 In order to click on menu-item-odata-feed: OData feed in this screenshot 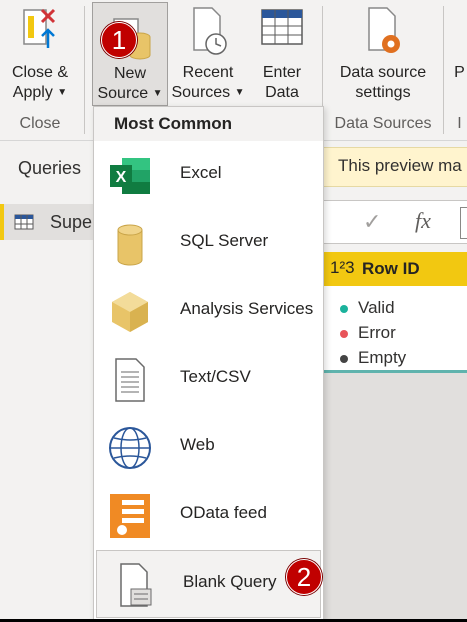, I will do `click(208, 515)`.